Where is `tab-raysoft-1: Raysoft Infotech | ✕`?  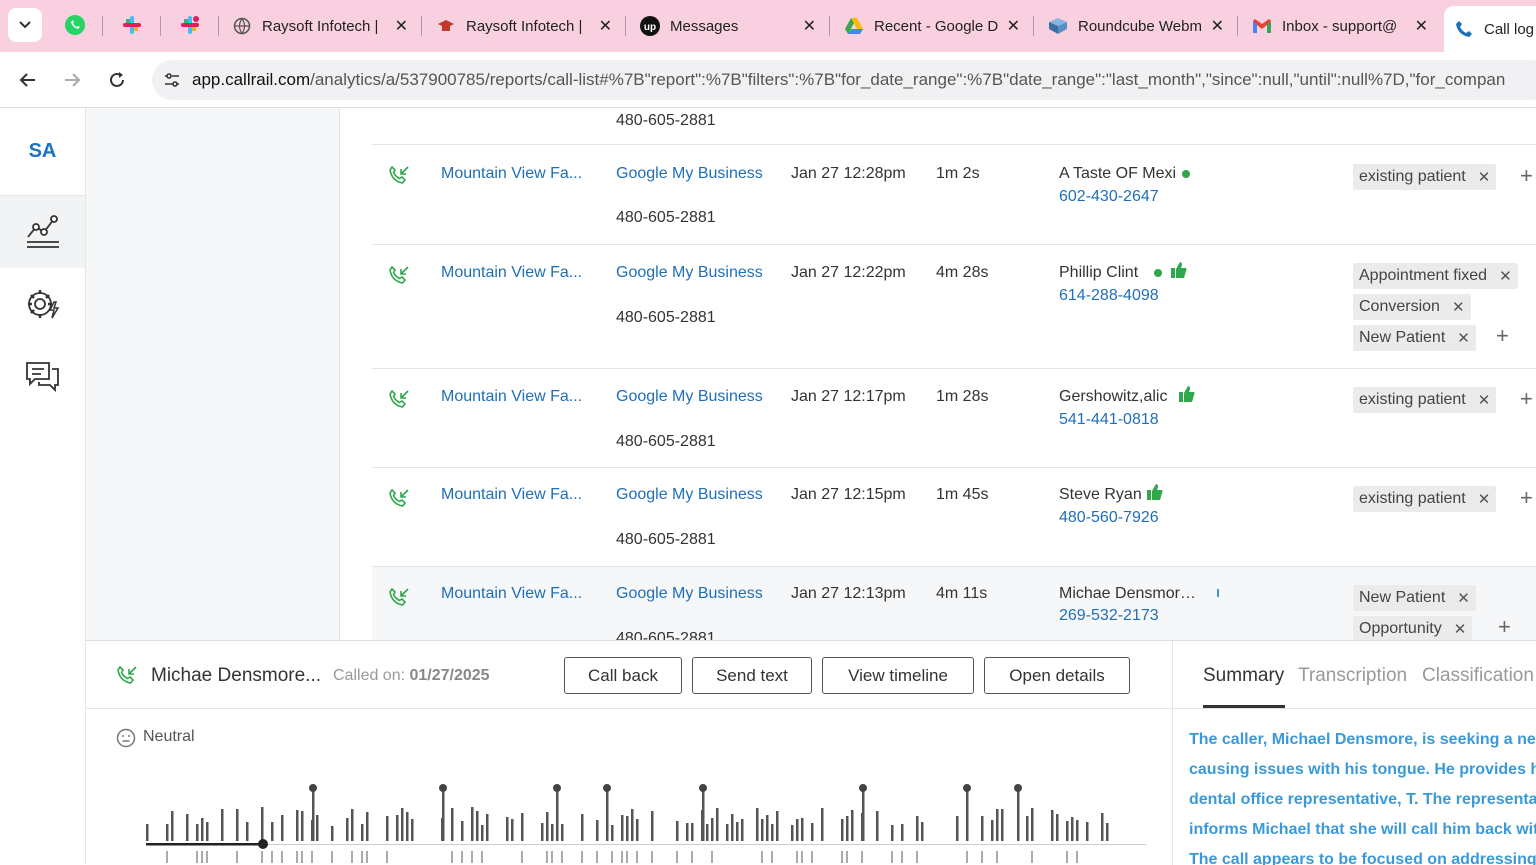
tab-raysoft-1: Raysoft Infotech | ✕ is located at coordinates (320, 26).